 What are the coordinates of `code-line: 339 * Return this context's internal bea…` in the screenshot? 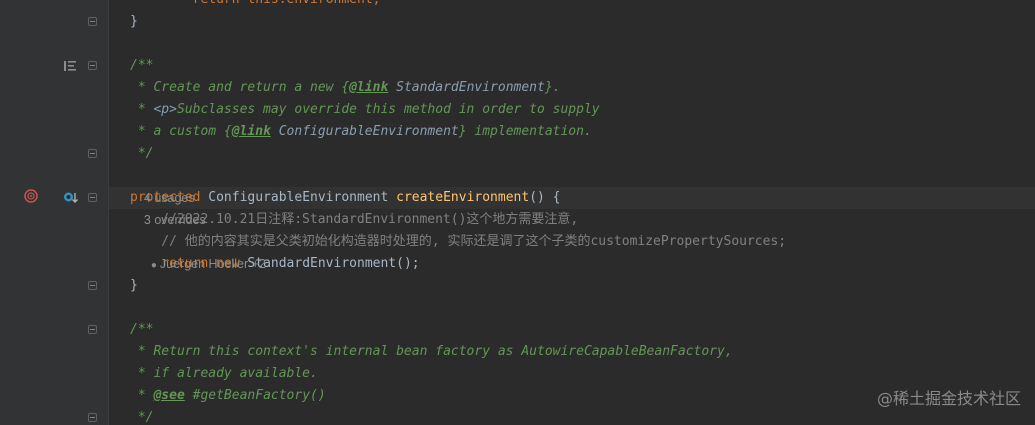 It's located at (517, 352).